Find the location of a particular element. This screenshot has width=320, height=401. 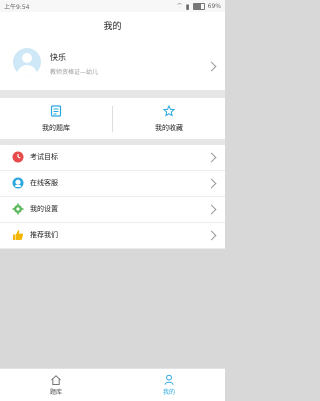

wifi-icon: ⌔ is located at coordinates (179, 6).